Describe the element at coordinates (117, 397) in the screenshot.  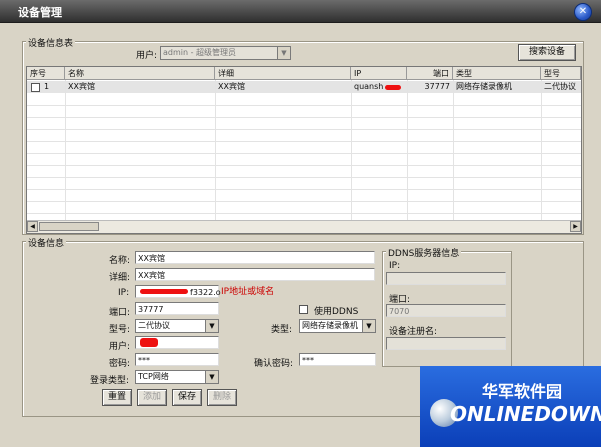
I see `reset-button: 重置` at that location.